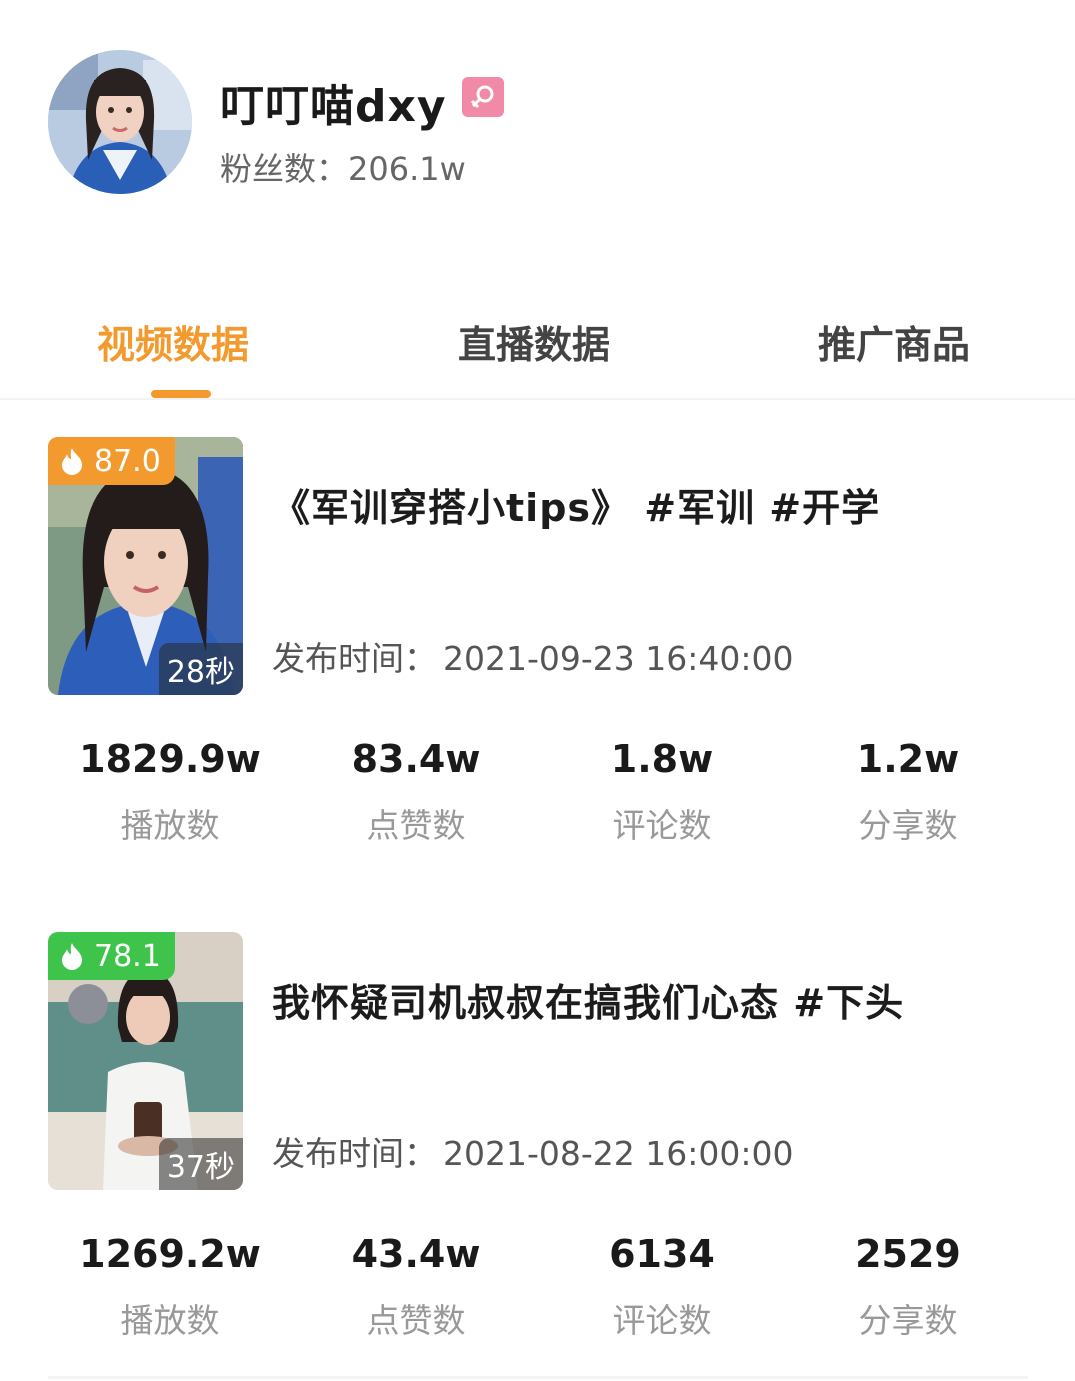  What do you see at coordinates (170, 759) in the screenshot?
I see `stat-value: 1829.9w` at bounding box center [170, 759].